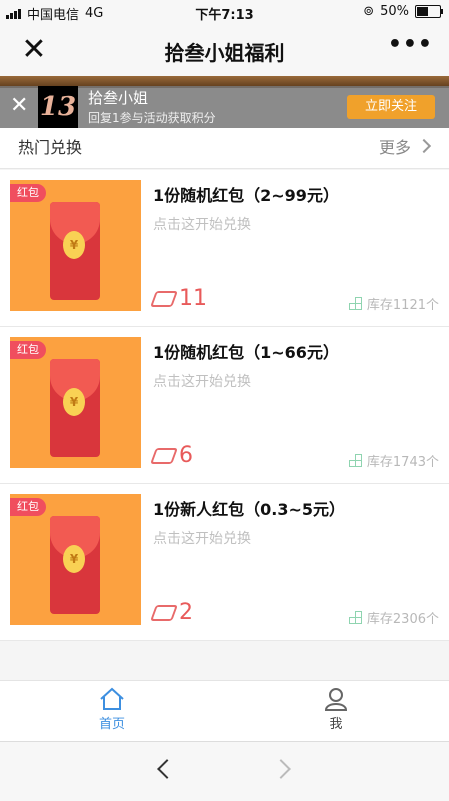 The width and height of the screenshot is (449, 801). I want to click on item-price: 6, so click(171, 455).